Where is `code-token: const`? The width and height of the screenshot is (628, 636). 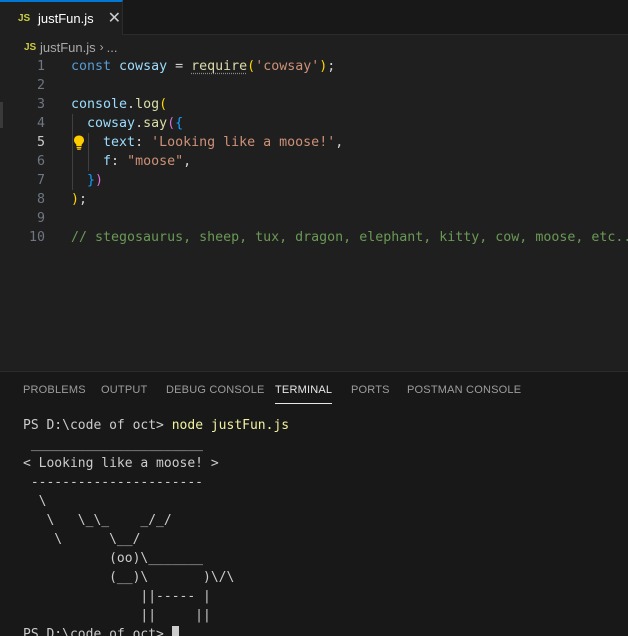 code-token: const is located at coordinates (95, 66).